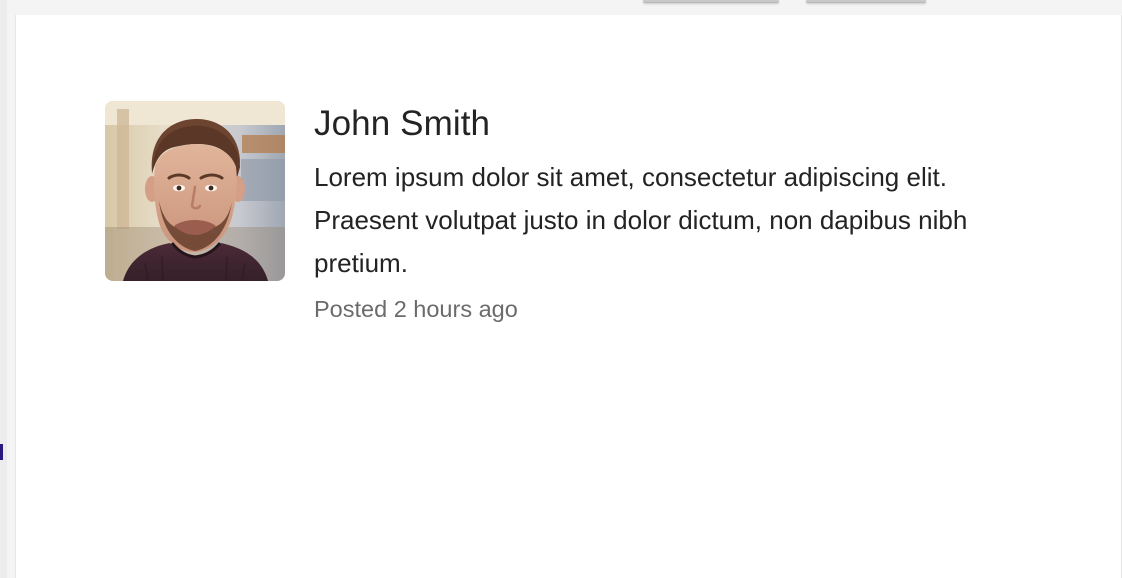 The height and width of the screenshot is (578, 1122). Describe the element at coordinates (416, 309) in the screenshot. I see `posted-timestamp: Posted 2 hours ago` at that location.